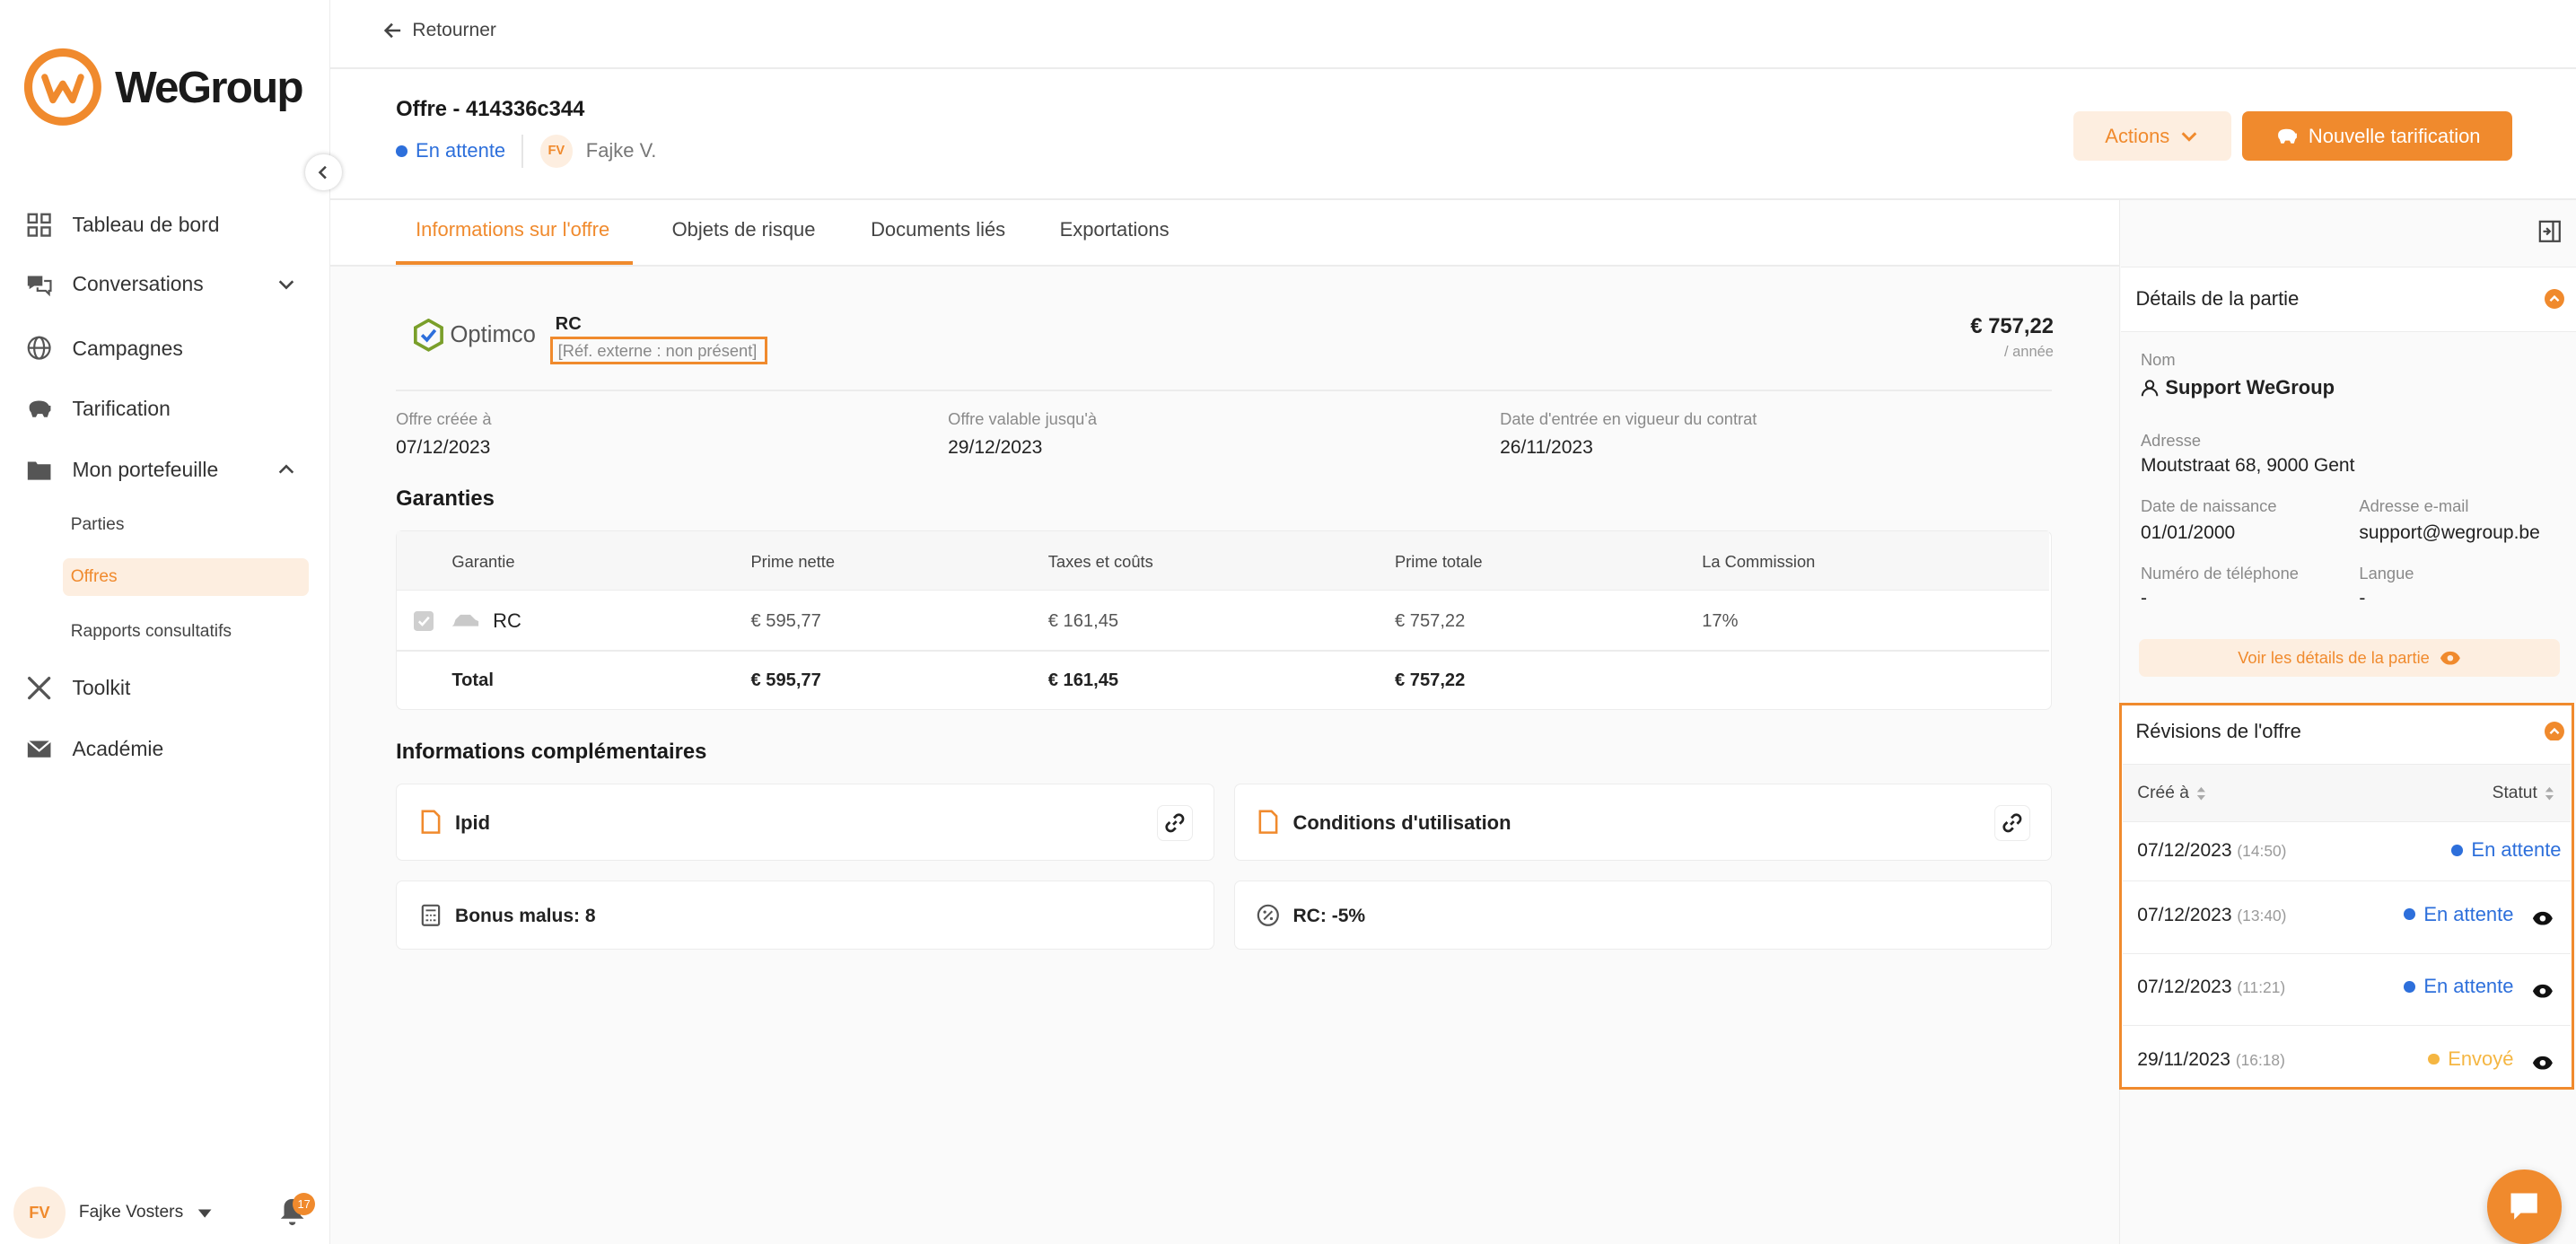 The height and width of the screenshot is (1244, 2576). I want to click on sidebar-item-label: Toolkit, so click(101, 688).